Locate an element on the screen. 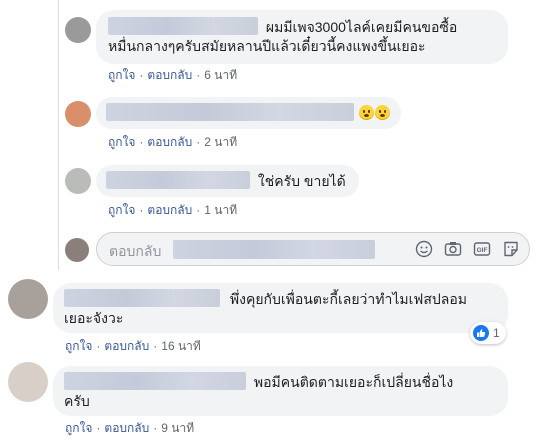 The image size is (545, 440). comment-text: พึ่งคุยกับเพื่อนตะกี้เลยว่าทำไมเฟสปลอม is located at coordinates (348, 299).